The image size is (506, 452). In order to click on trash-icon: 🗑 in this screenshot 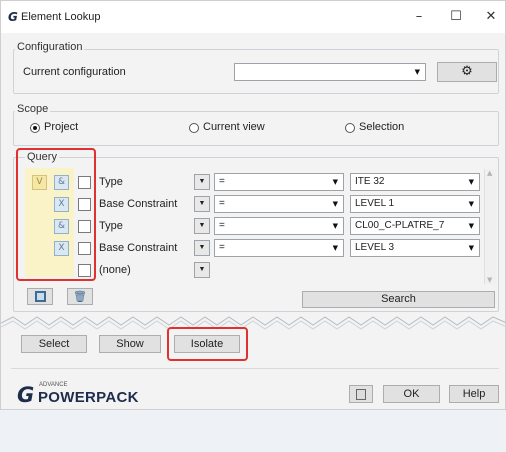, I will do `click(80, 296)`.